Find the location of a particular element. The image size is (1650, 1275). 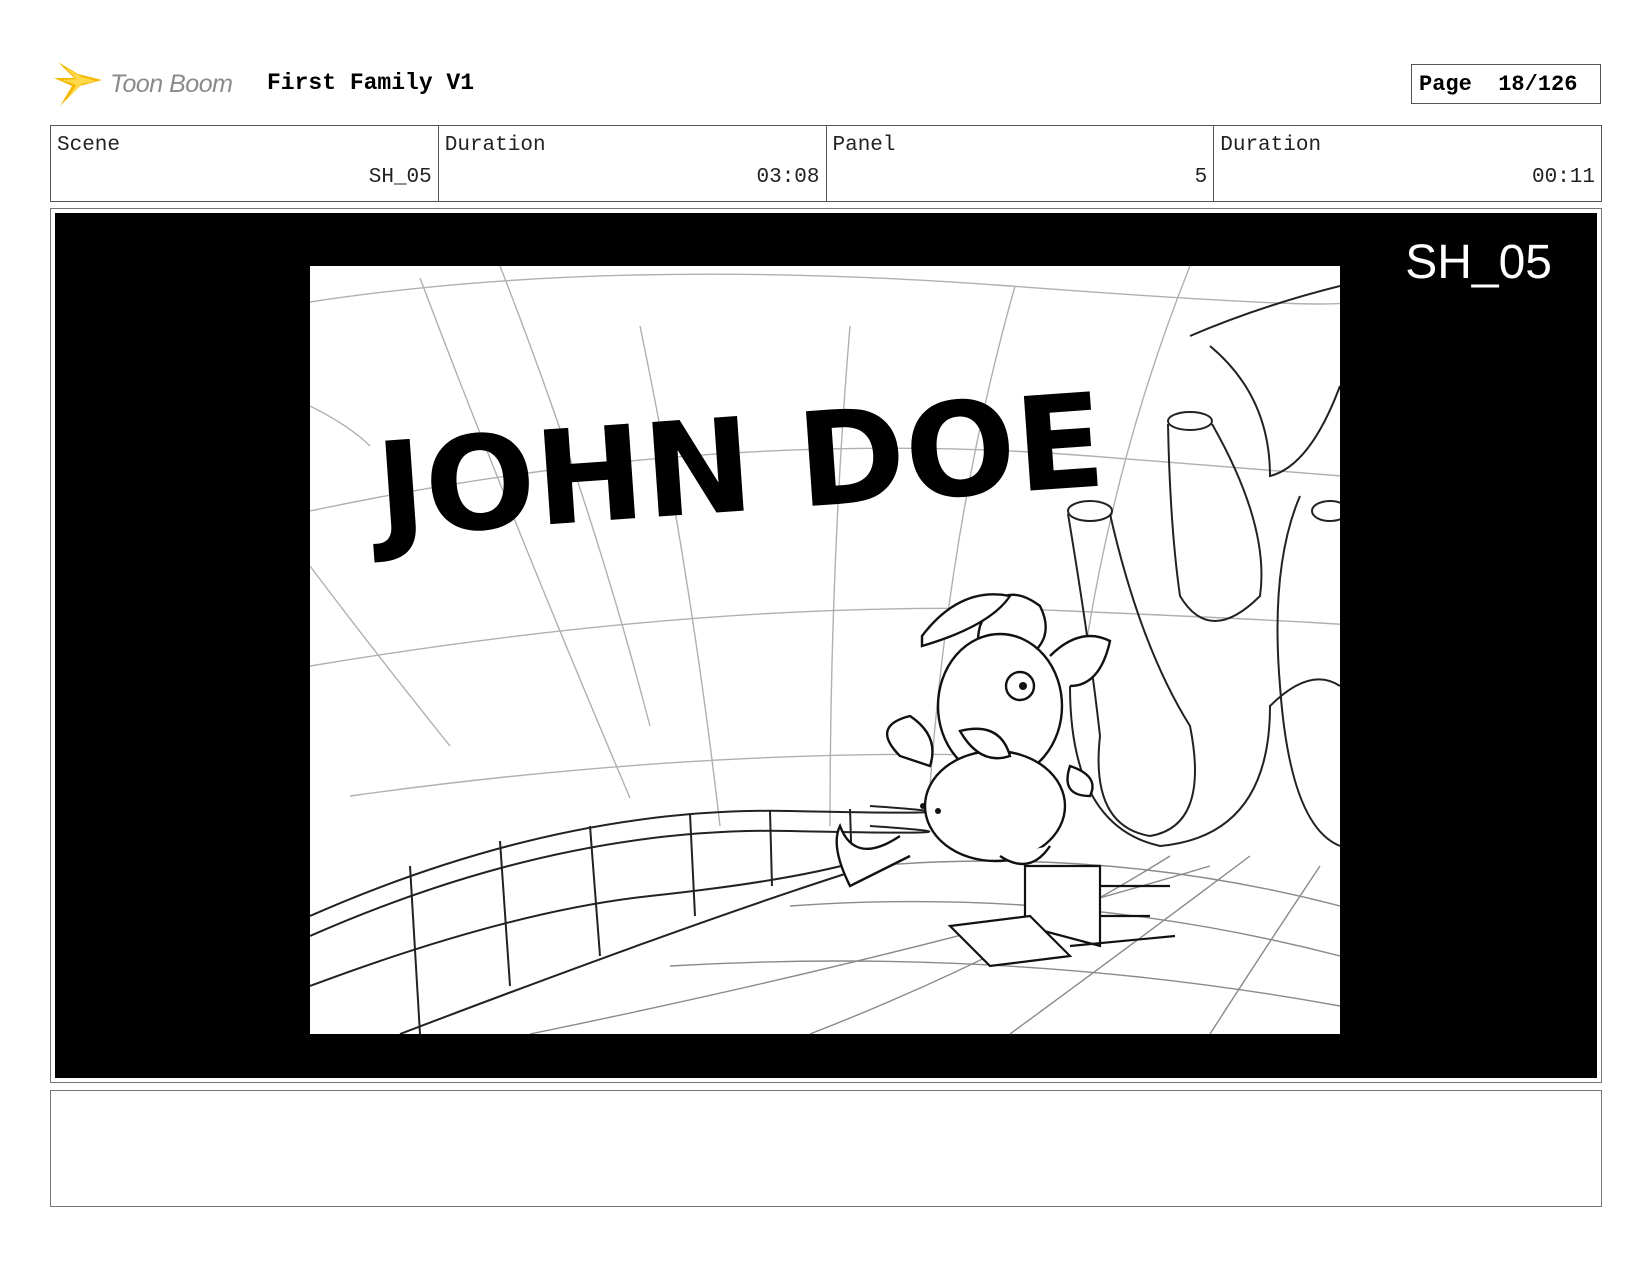

scene-cell: Scene SH_05 is located at coordinates (245, 163).